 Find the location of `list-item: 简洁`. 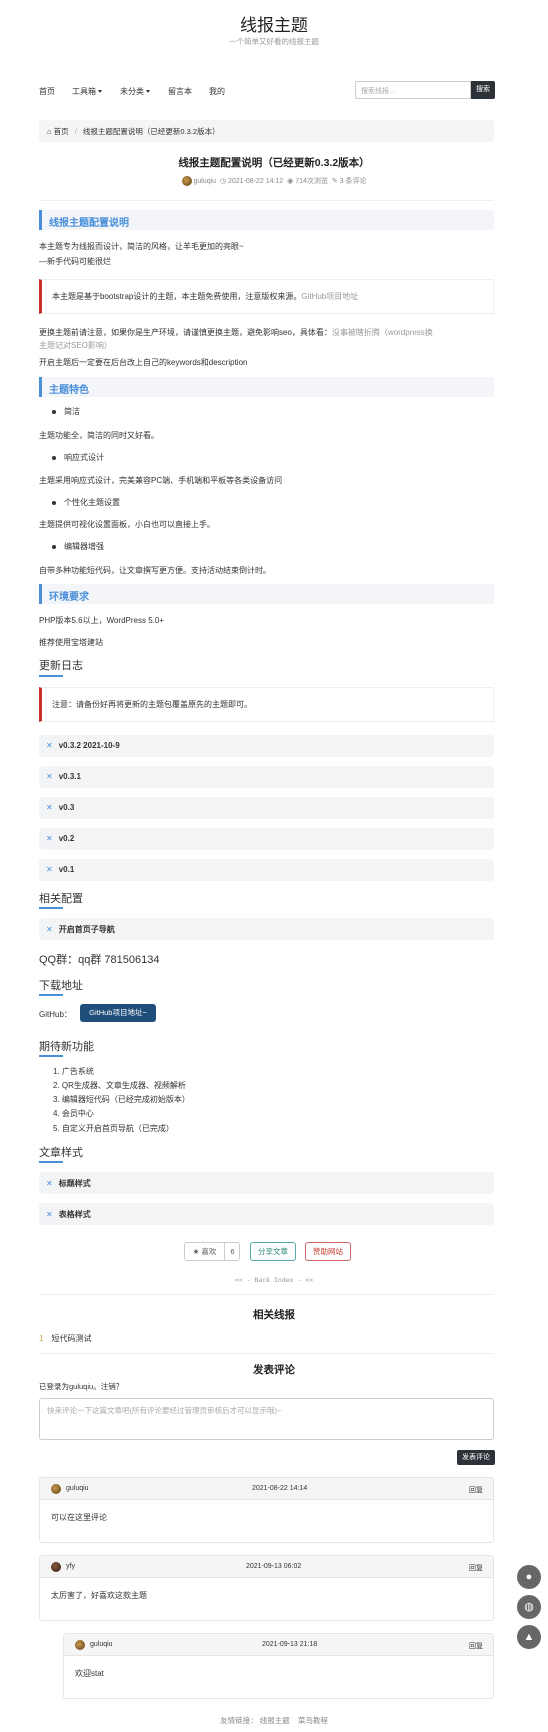

list-item: 简洁 is located at coordinates (66, 411).